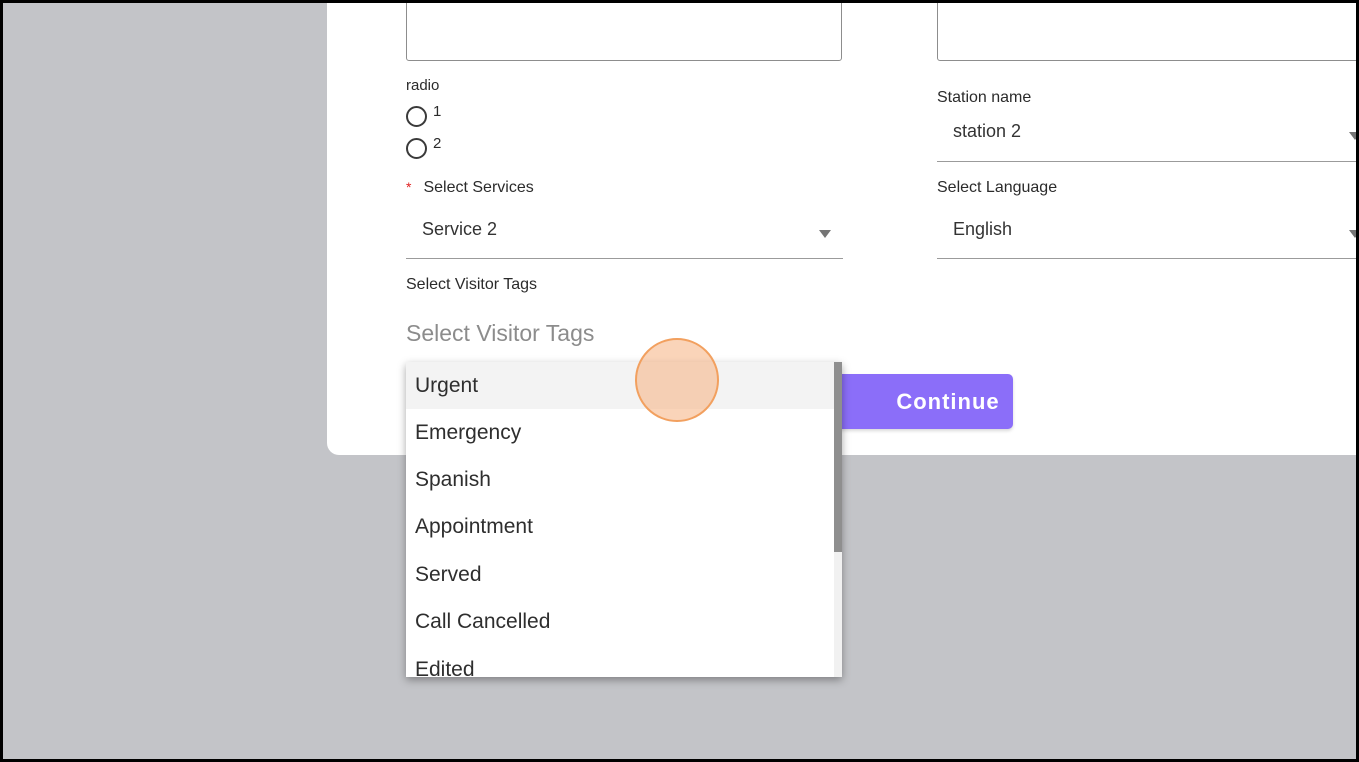 The height and width of the screenshot is (762, 1359). I want to click on visitor-tags-label: Select Visitor Tags, so click(472, 284).